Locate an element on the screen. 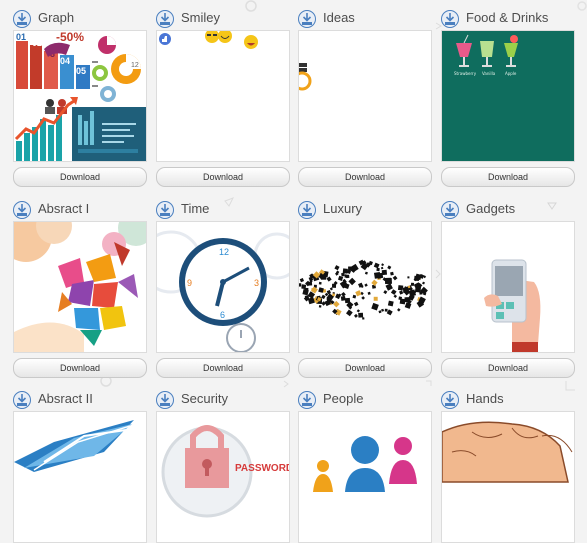 This screenshot has height=543, width=587. svg-text: 9 is located at coordinates (189, 283).